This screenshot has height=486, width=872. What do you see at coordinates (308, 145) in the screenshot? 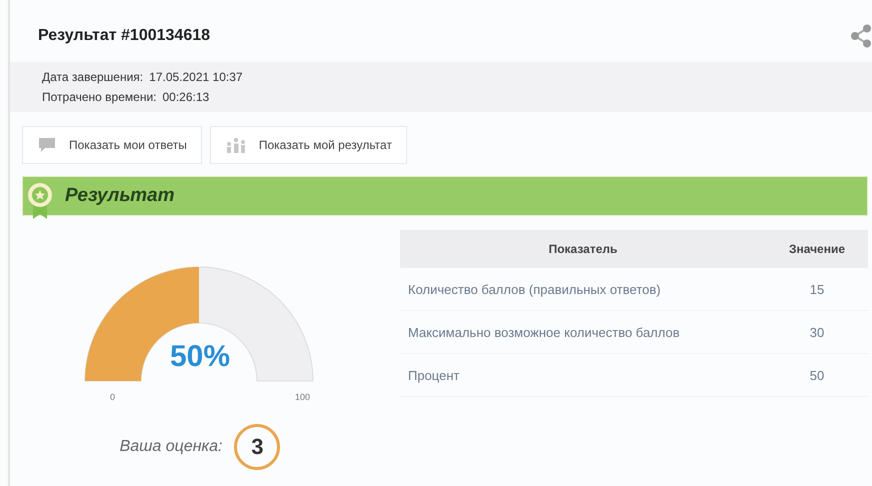
I see `show-result-button: Показать мой результат` at bounding box center [308, 145].